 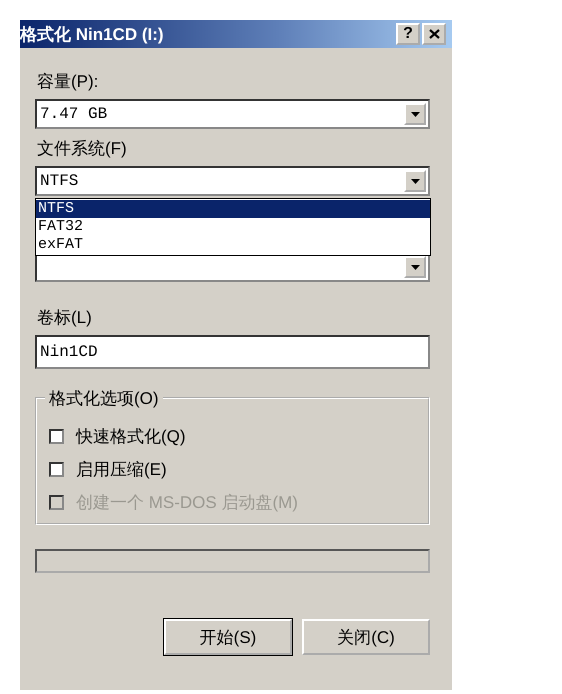 I want to click on capacity-dropdown: 7.47 GB, so click(x=232, y=114).